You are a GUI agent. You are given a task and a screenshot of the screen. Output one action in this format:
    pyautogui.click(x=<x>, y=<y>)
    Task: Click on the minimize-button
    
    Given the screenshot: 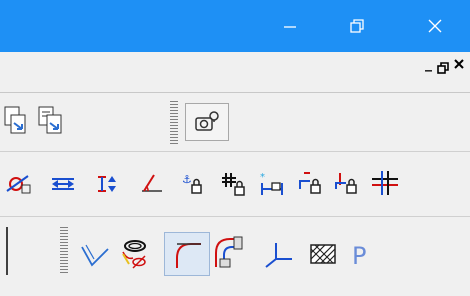 What is the action you would take?
    pyautogui.click(x=290, y=26)
    